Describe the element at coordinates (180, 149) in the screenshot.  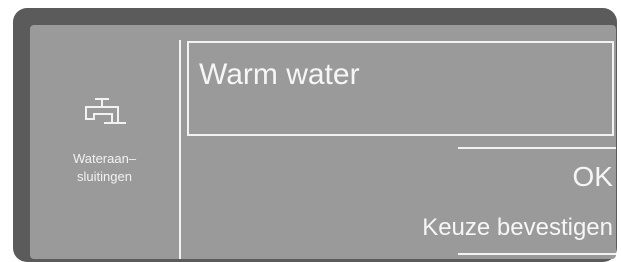
I see `sidebar-divider` at that location.